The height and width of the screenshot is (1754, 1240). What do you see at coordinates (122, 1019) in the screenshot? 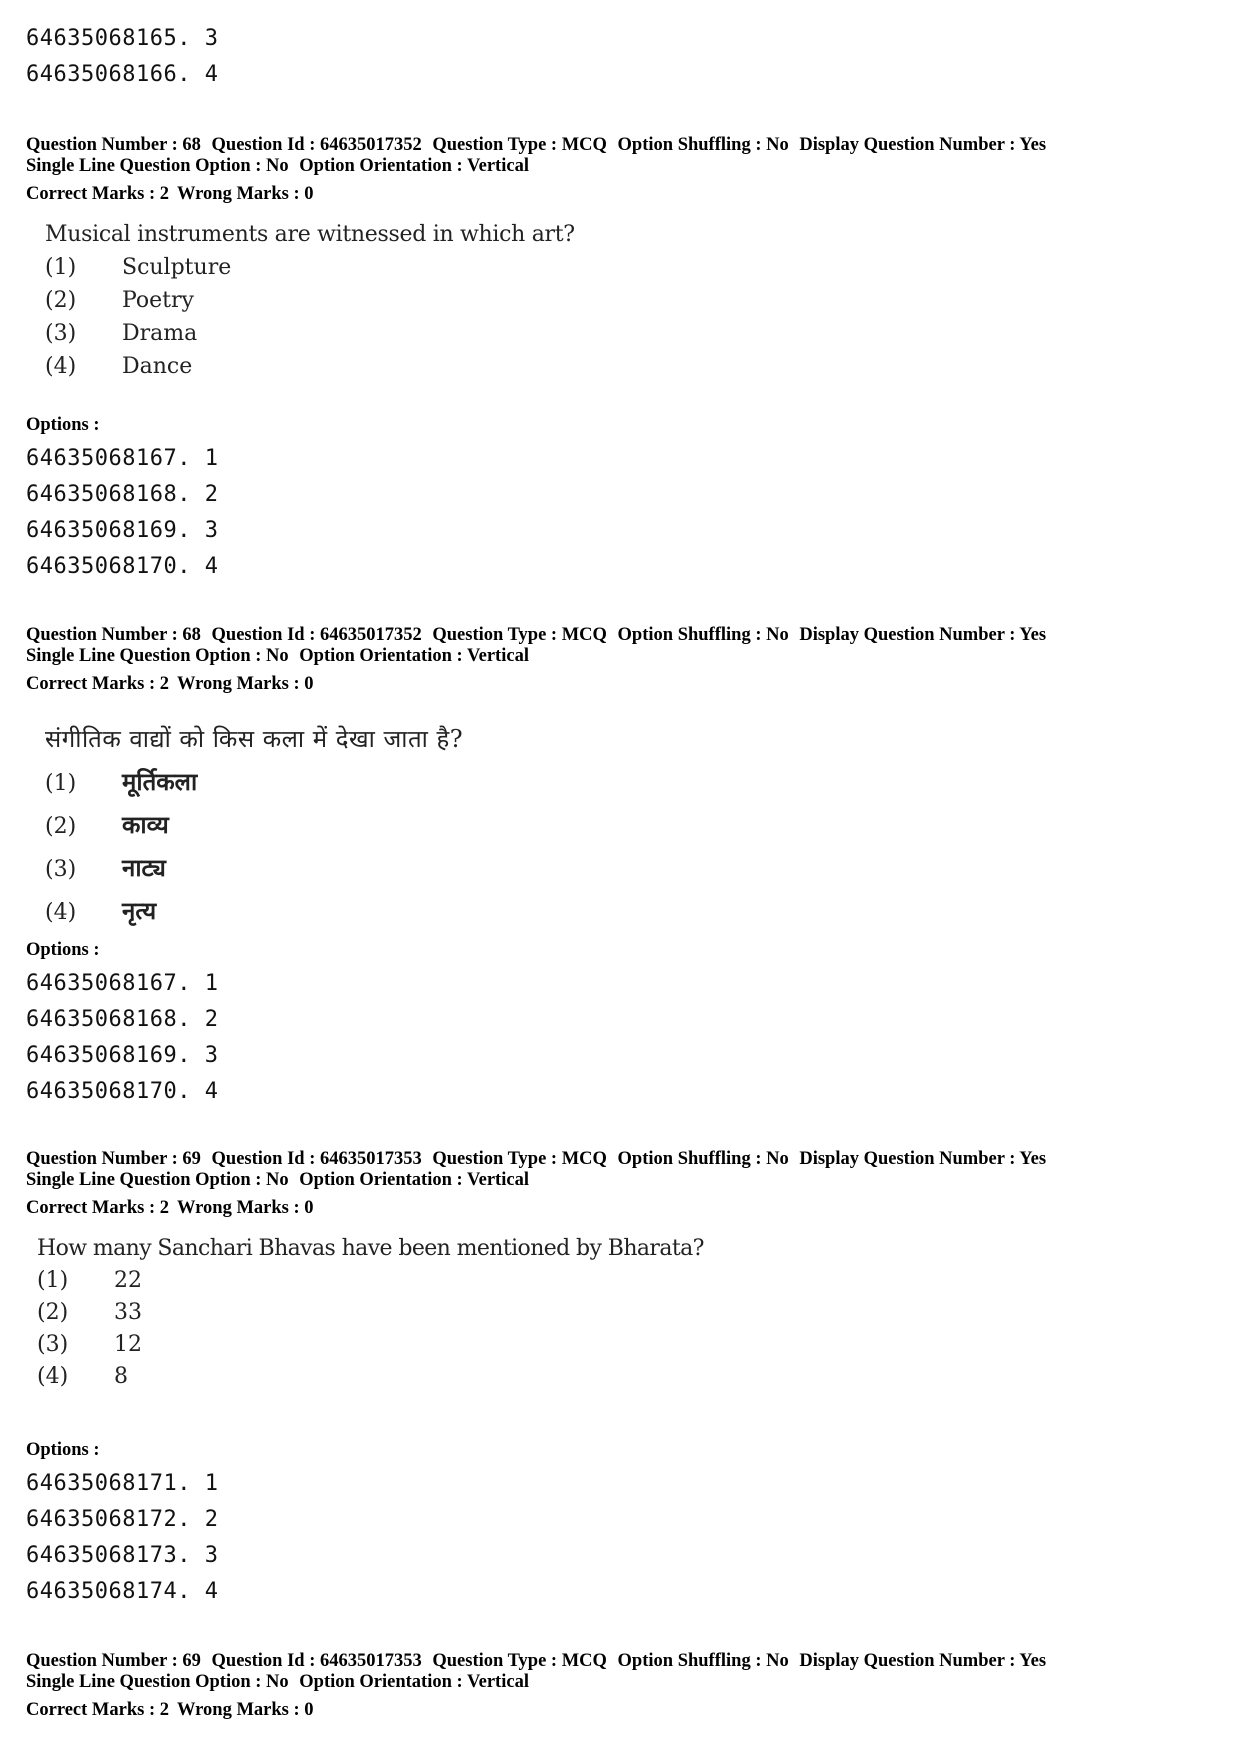
I see `option-id-line: 64635068168. 2` at bounding box center [122, 1019].